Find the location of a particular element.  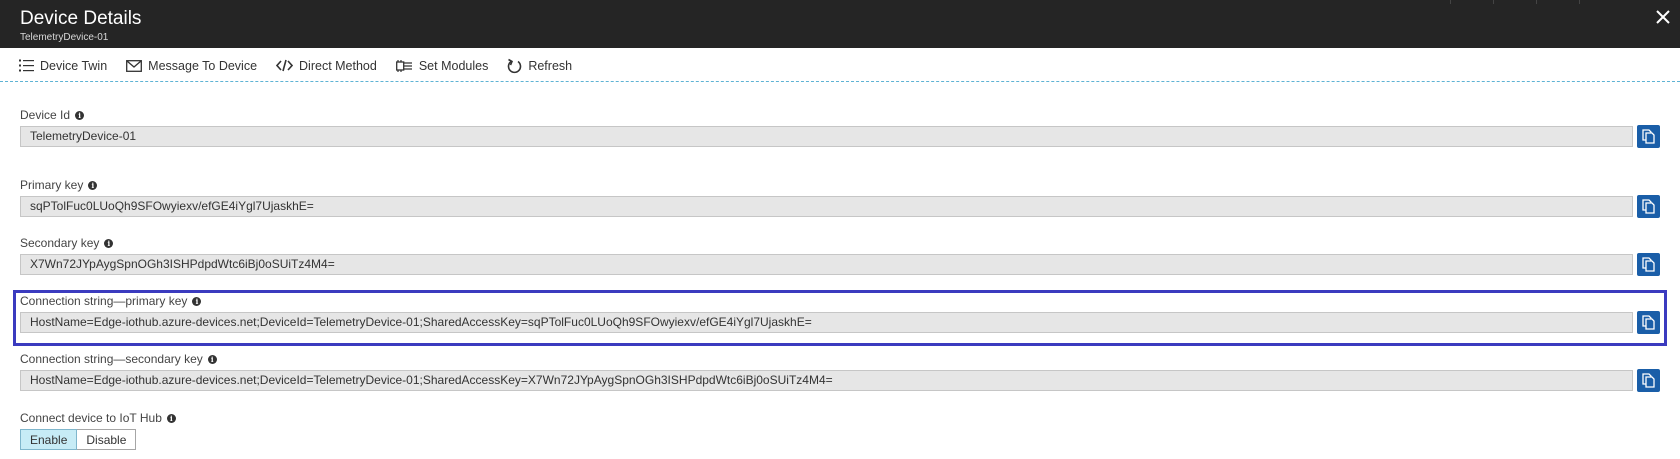

copy-conn-secondary-button is located at coordinates (1648, 380).